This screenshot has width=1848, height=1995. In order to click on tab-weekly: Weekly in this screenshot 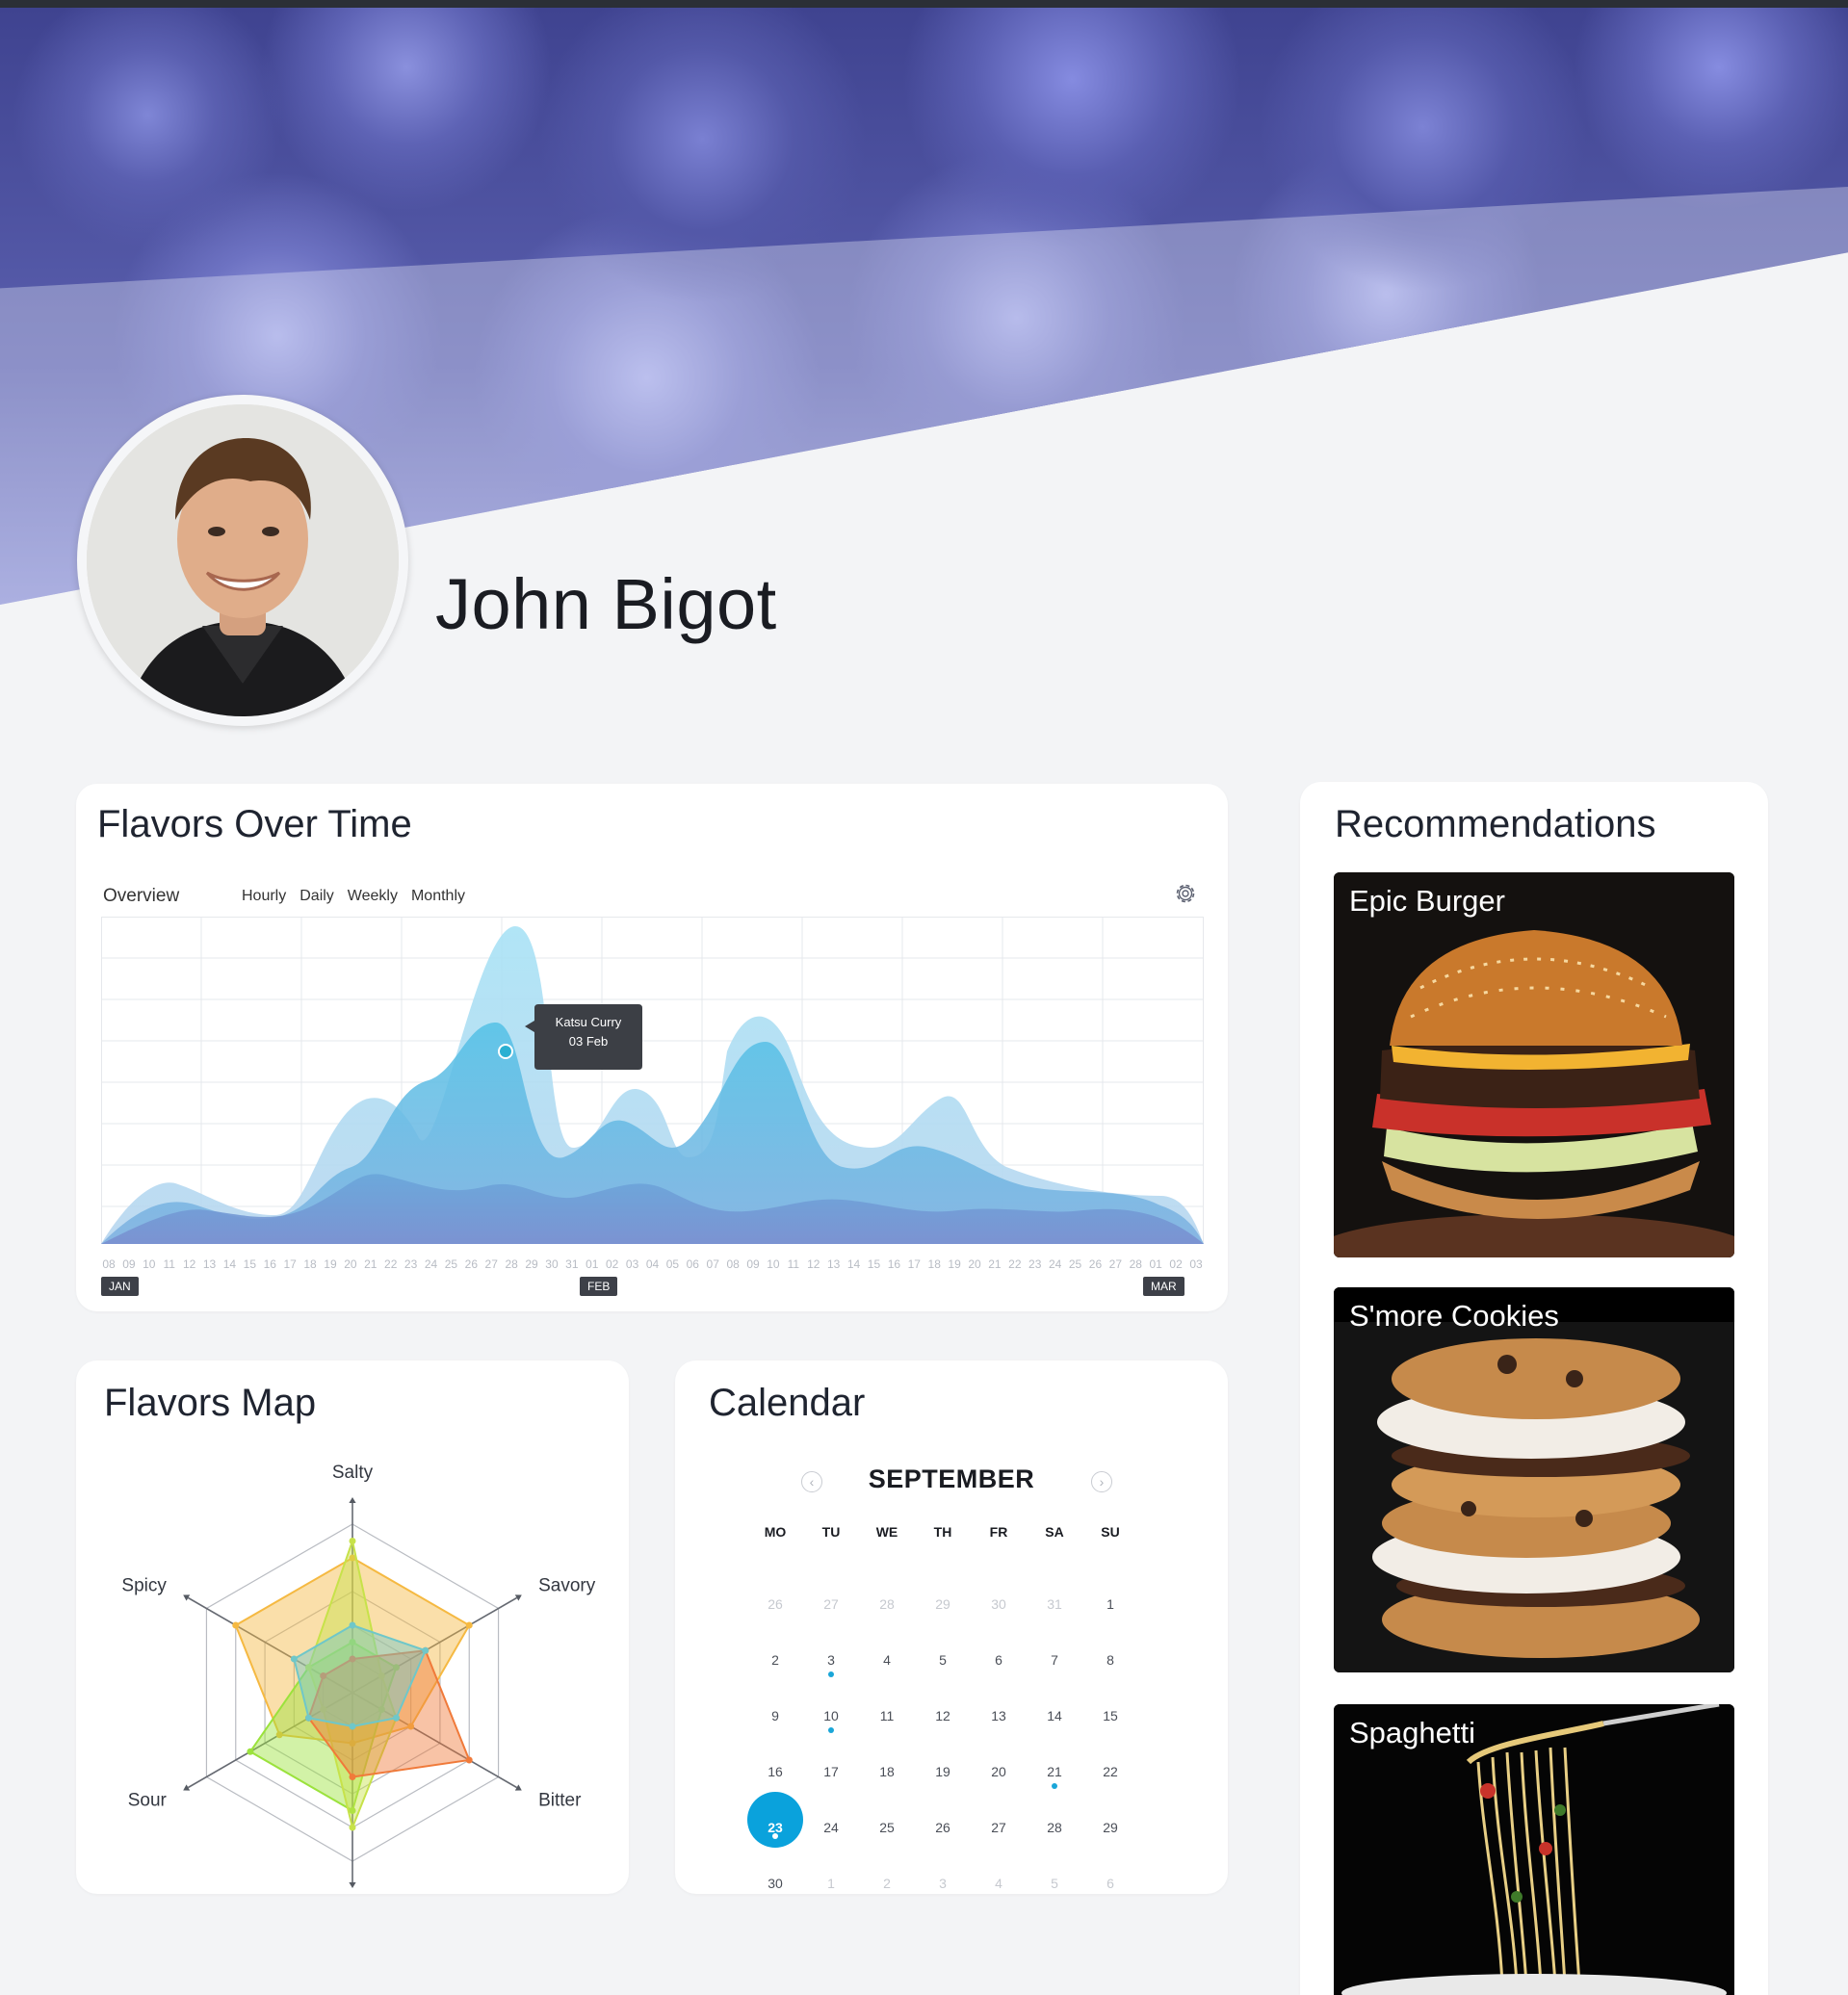, I will do `click(373, 896)`.